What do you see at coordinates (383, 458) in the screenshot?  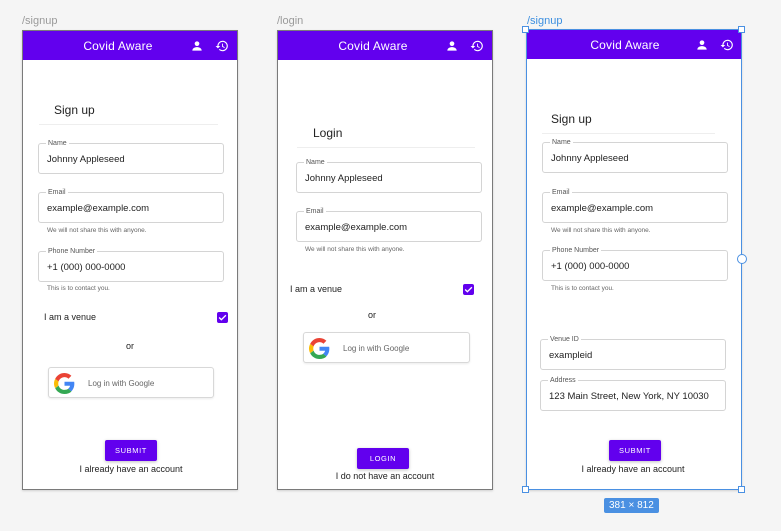 I see `login-button: LOGIN` at bounding box center [383, 458].